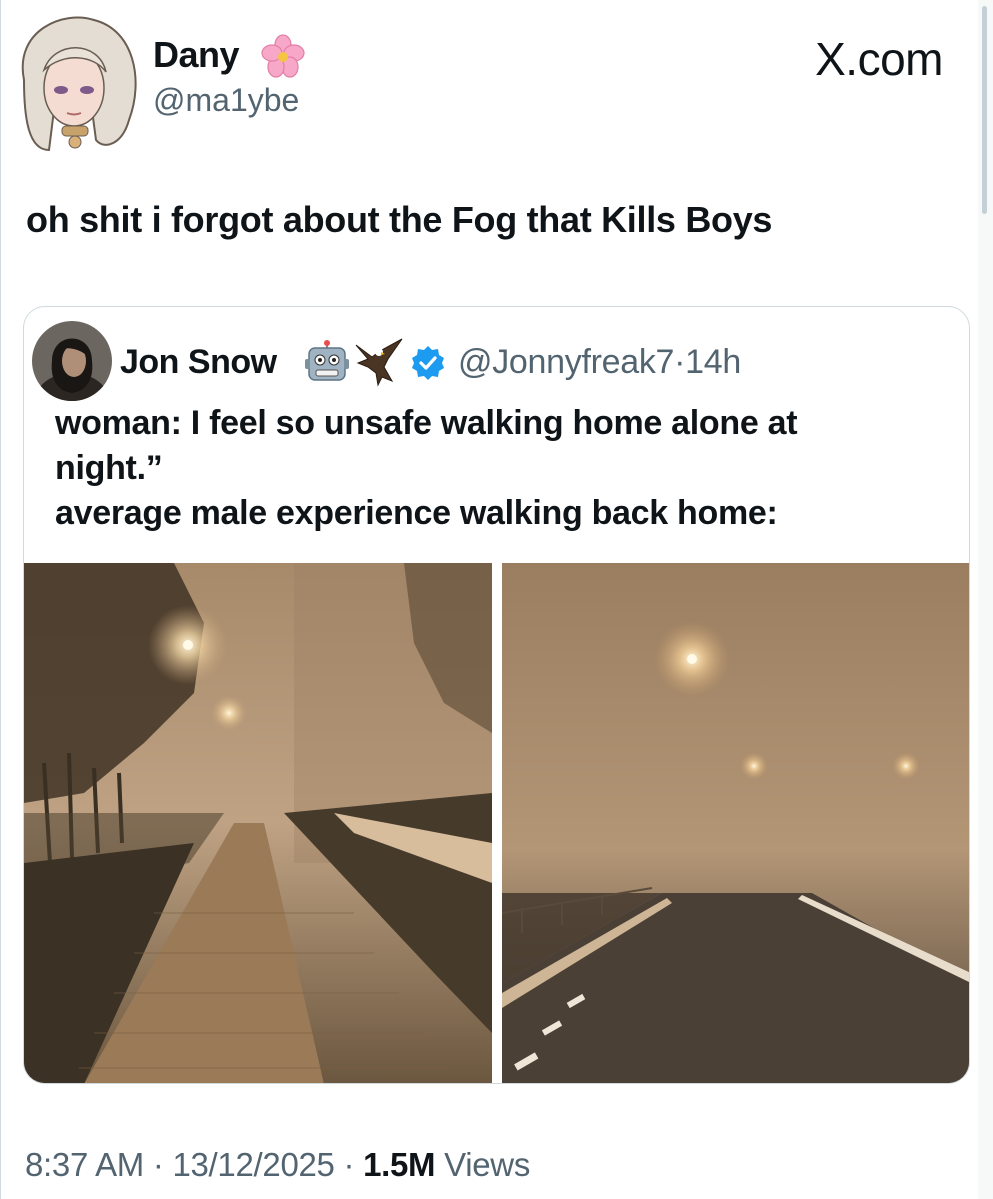  What do you see at coordinates (566, 362) in the screenshot?
I see `quoted-author-handle: @Jonnyfreak7` at bounding box center [566, 362].